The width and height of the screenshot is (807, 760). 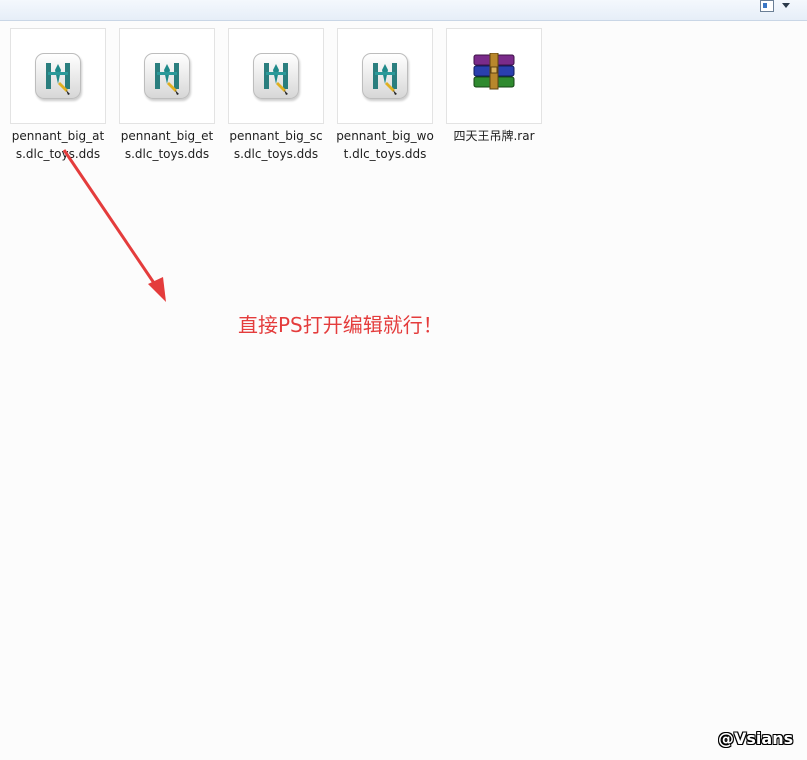 What do you see at coordinates (340, 325) in the screenshot?
I see `annotation-text: 直接PS打开编辑就行！` at bounding box center [340, 325].